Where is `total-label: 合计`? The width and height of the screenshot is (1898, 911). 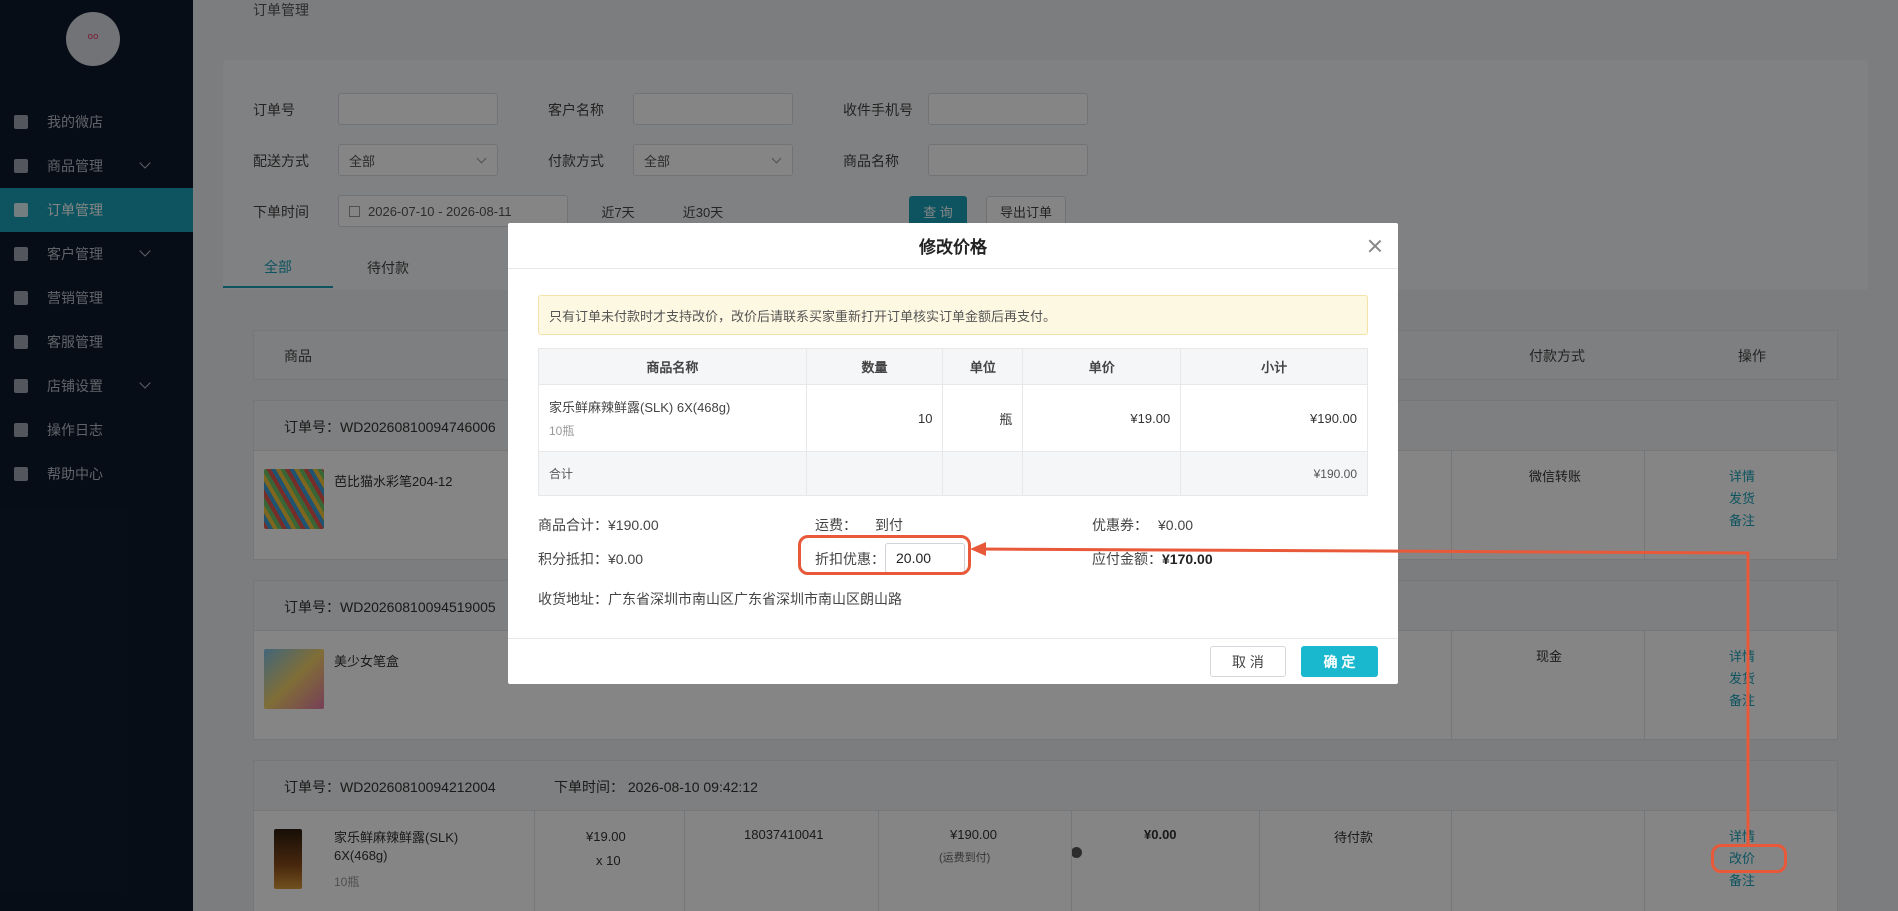
total-label: 合计 is located at coordinates (672, 473).